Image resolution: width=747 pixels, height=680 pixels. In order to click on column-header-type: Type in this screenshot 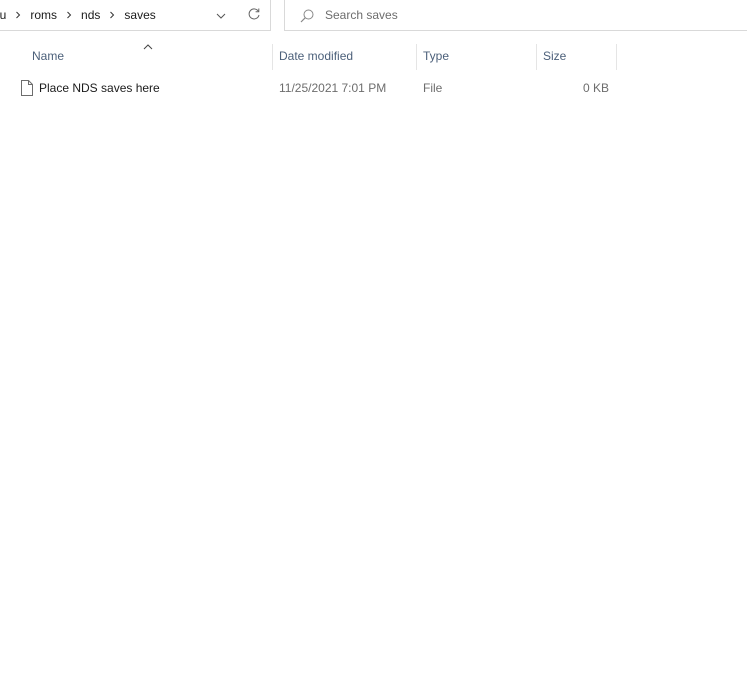, I will do `click(479, 56)`.